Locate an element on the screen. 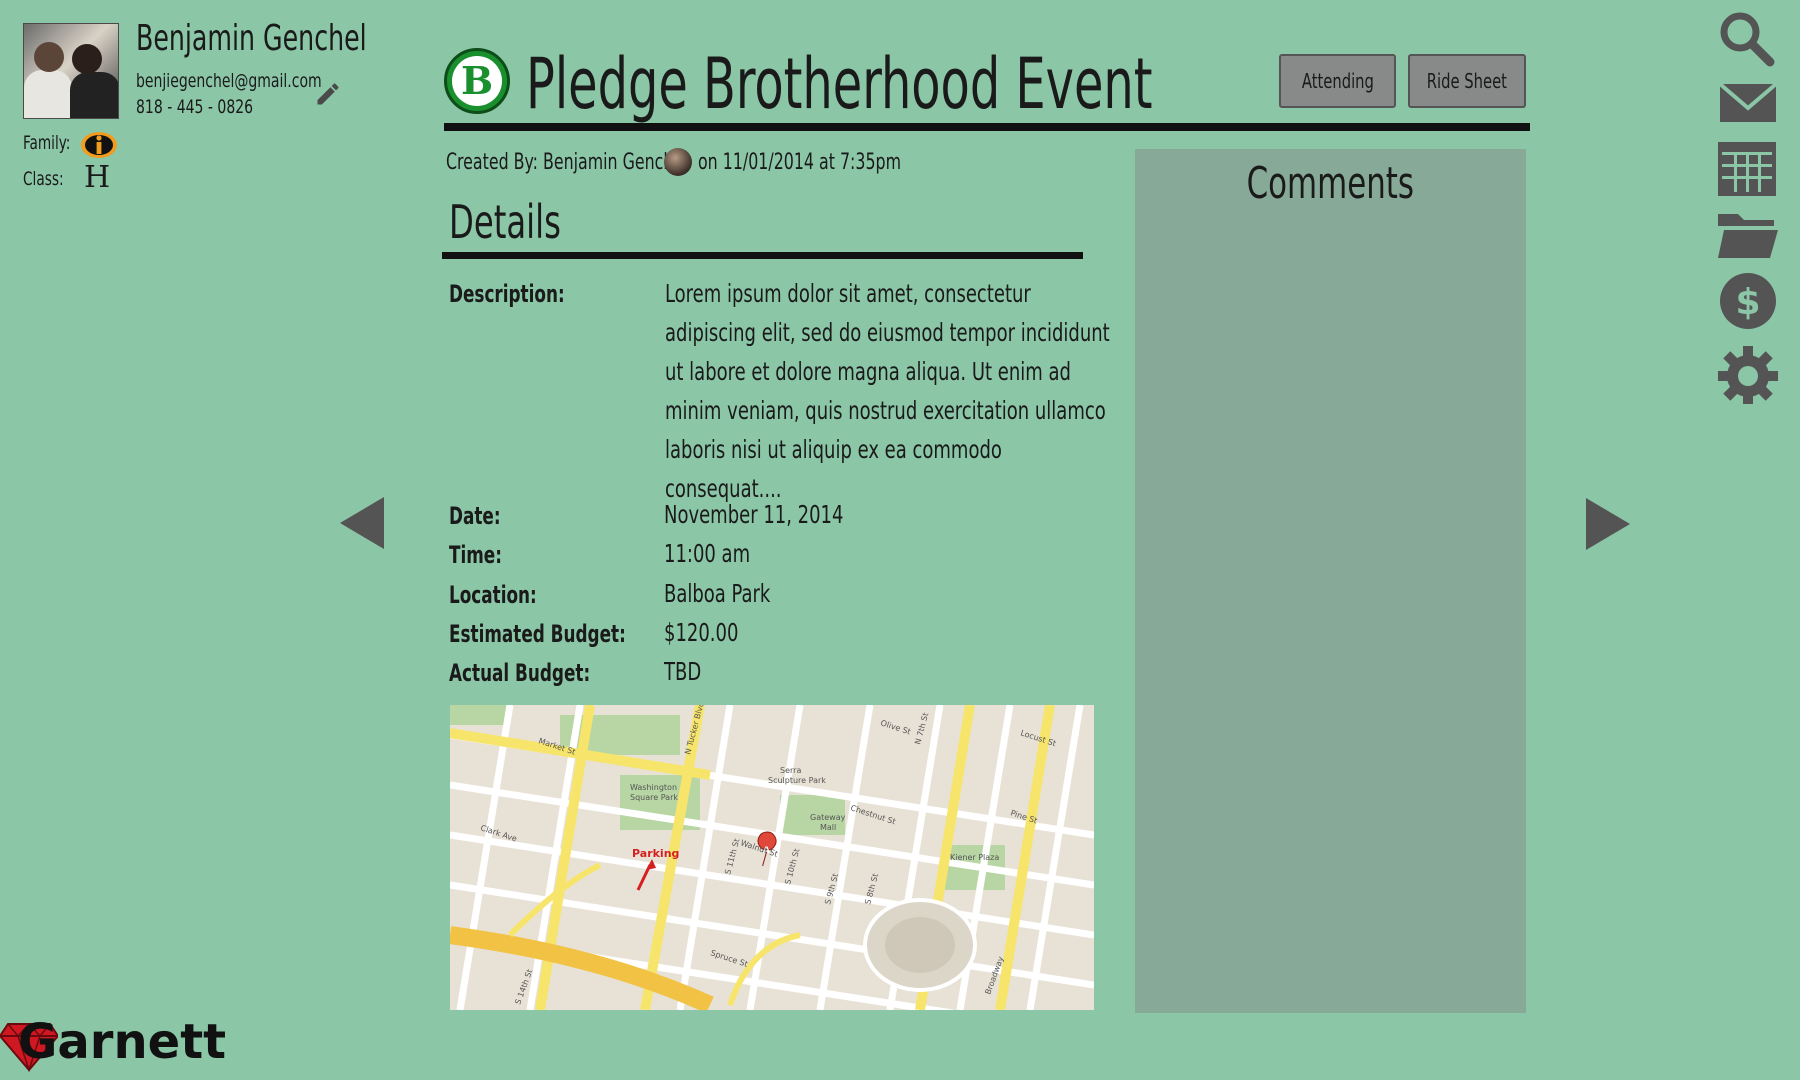  ride-sheet-button: Ride Sheet is located at coordinates (1467, 81).